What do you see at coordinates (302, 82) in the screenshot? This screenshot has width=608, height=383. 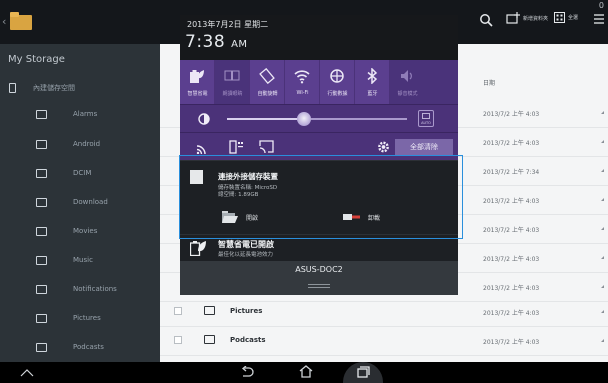 I see `qs-wifi: Wi-Fi` at bounding box center [302, 82].